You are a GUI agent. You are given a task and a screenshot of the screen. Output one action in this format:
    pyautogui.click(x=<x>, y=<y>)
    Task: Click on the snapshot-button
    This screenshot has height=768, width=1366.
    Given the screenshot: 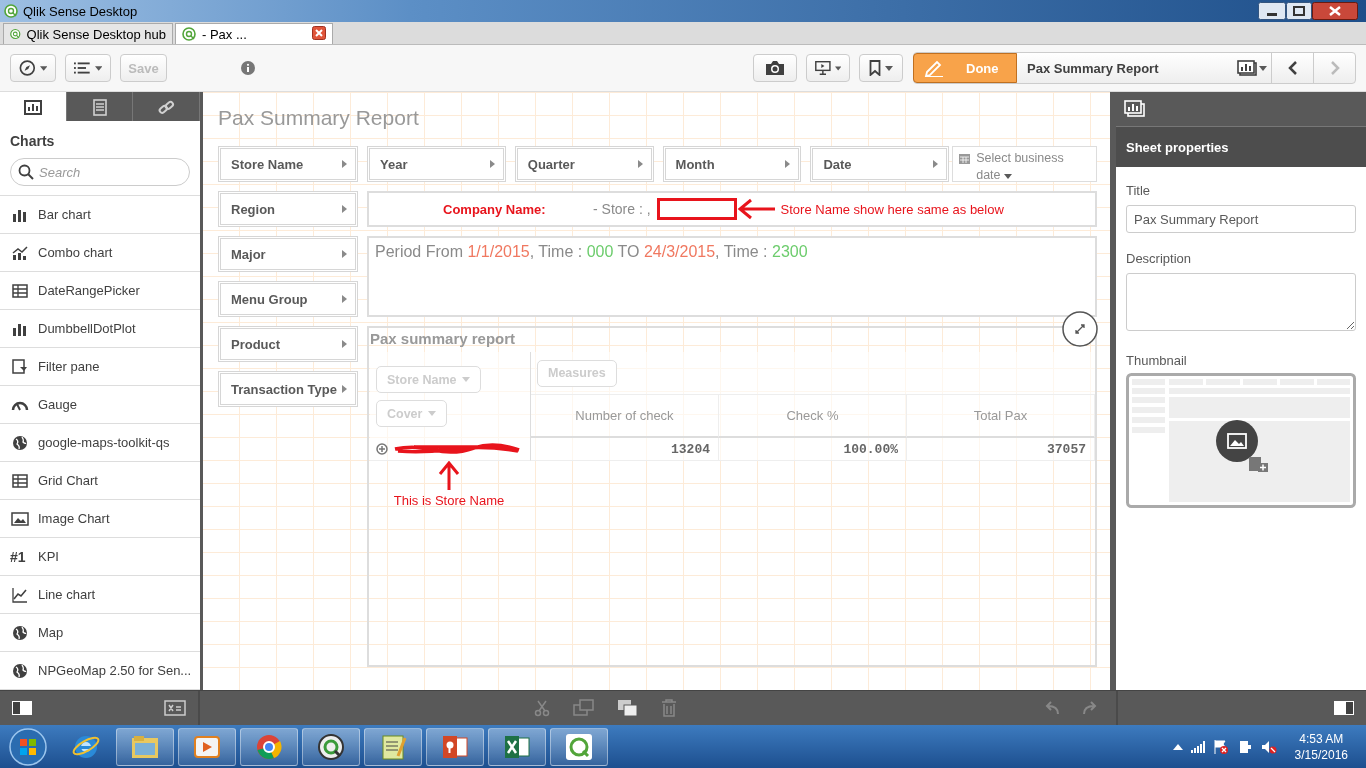 What is the action you would take?
    pyautogui.click(x=775, y=68)
    